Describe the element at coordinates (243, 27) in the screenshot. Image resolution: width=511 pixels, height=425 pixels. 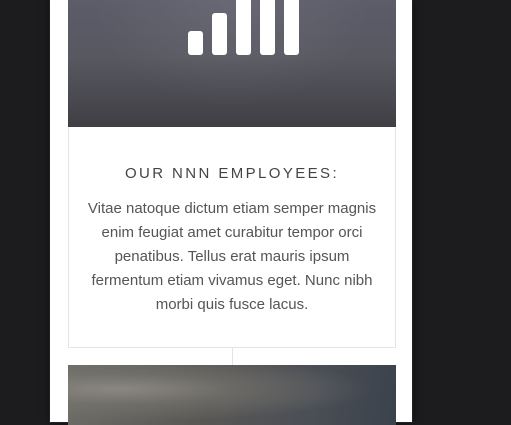
I see `signal-bars-icon` at that location.